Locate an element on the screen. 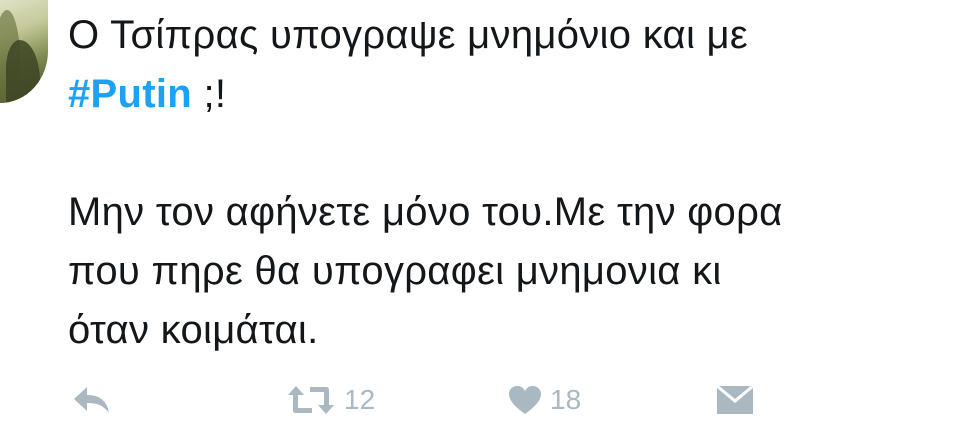 This screenshot has height=437, width=960. avatar is located at coordinates (24, 51).